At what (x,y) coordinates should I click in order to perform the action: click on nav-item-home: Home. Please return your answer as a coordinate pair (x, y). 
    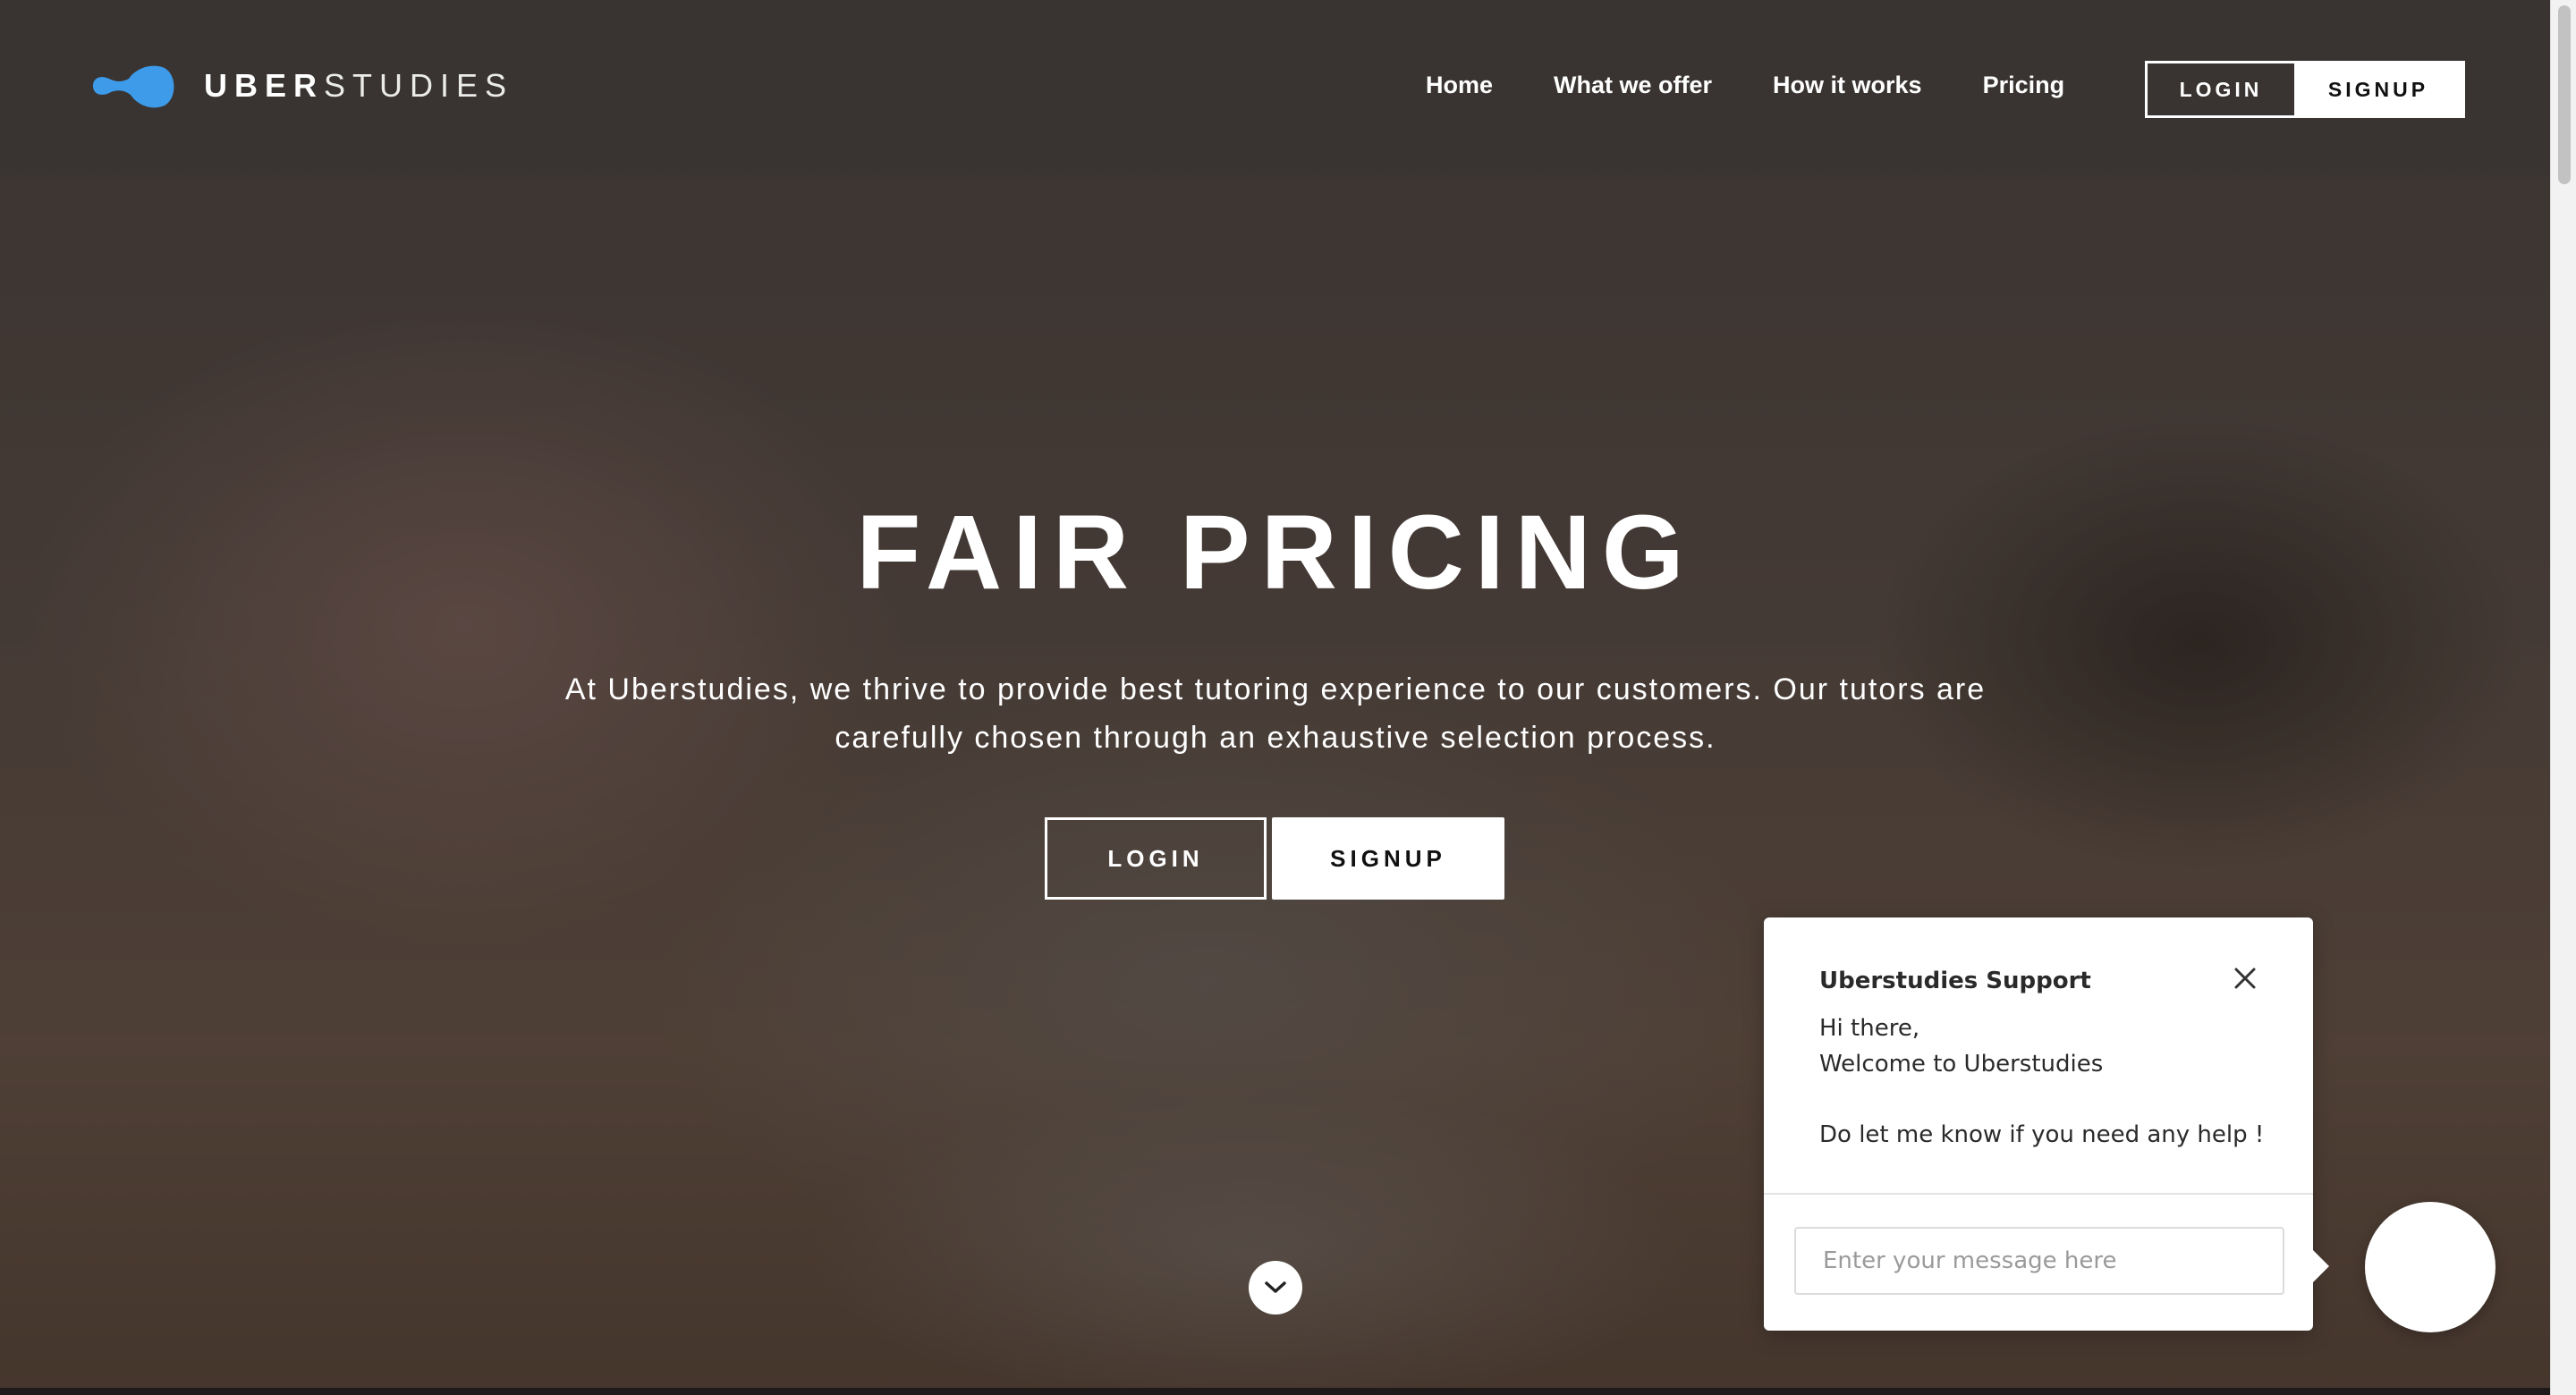
    Looking at the image, I should click on (1459, 85).